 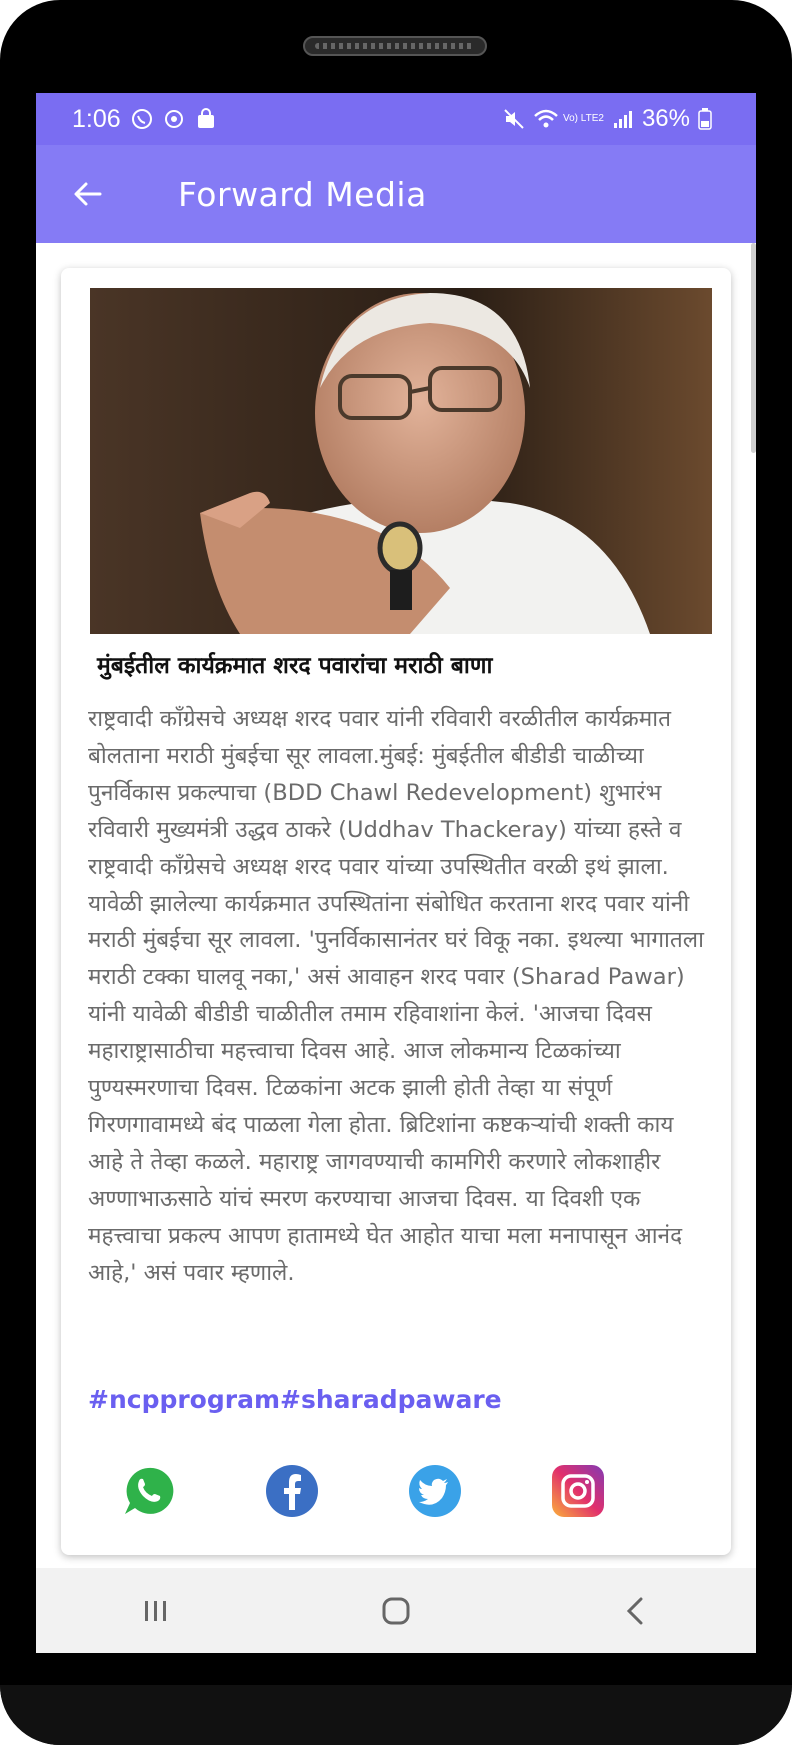 I want to click on speaker-grille, so click(x=395, y=46).